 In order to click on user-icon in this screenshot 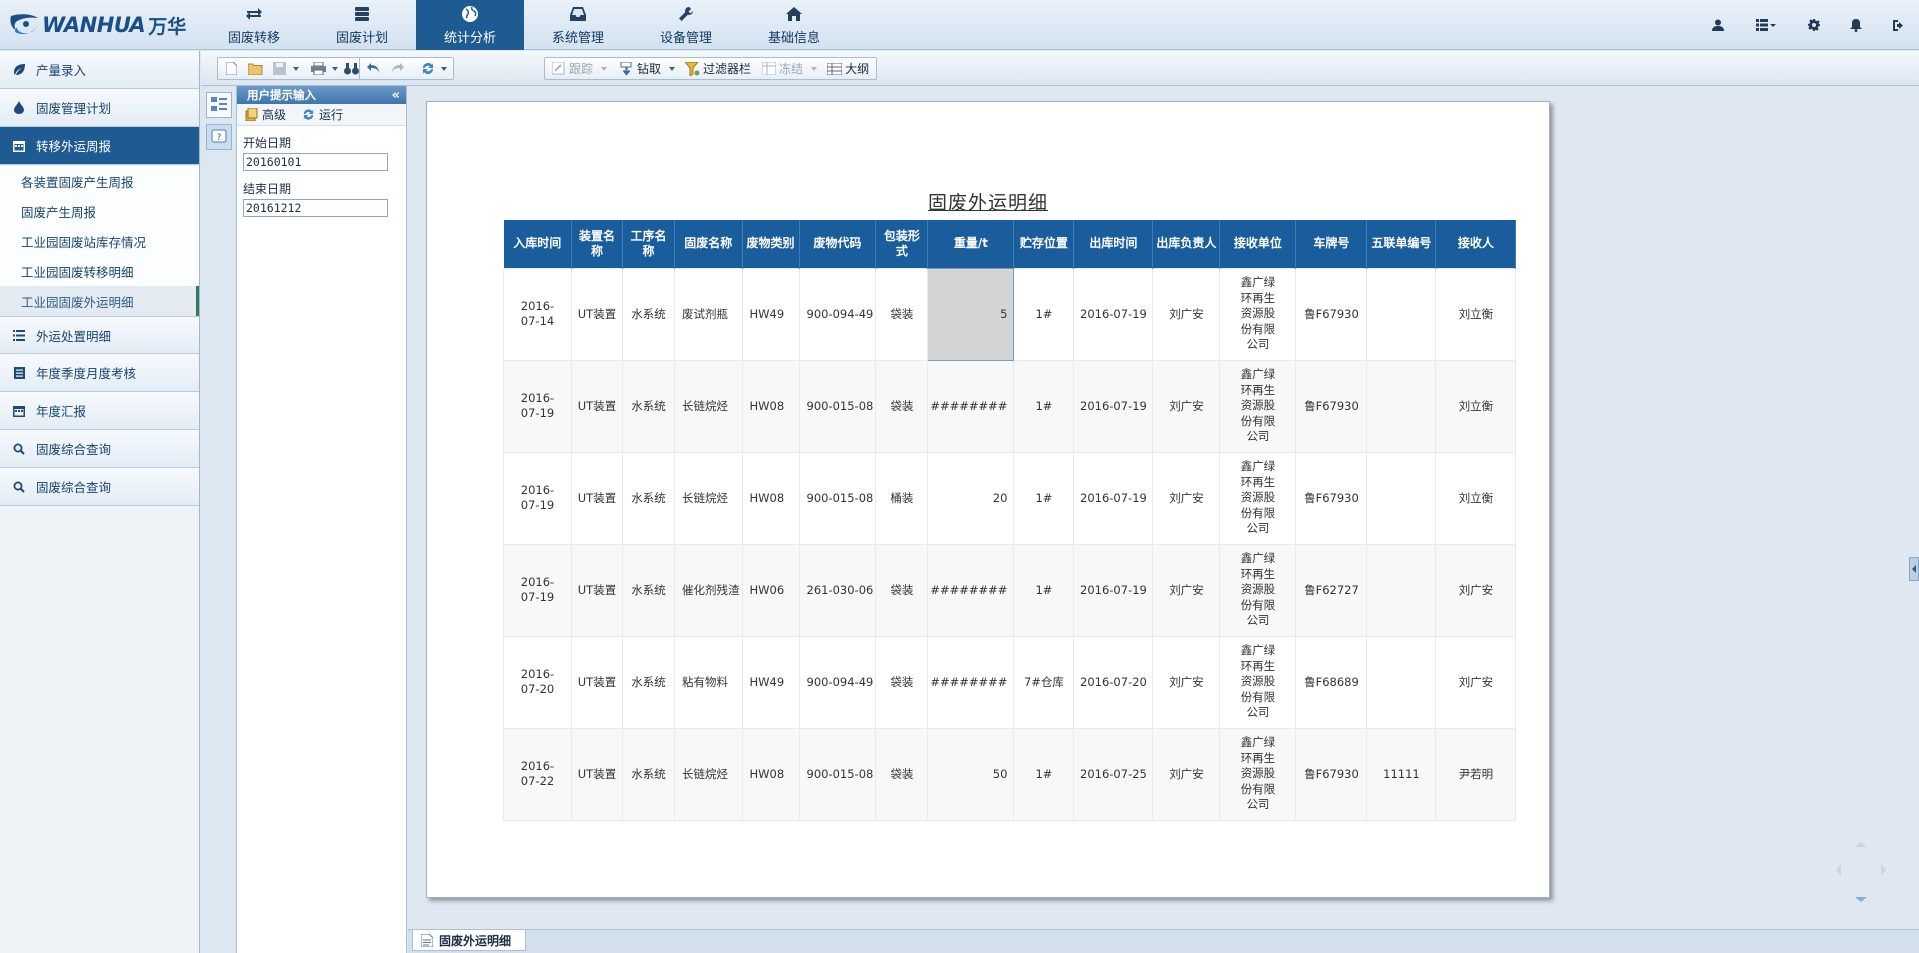, I will do `click(1718, 25)`.